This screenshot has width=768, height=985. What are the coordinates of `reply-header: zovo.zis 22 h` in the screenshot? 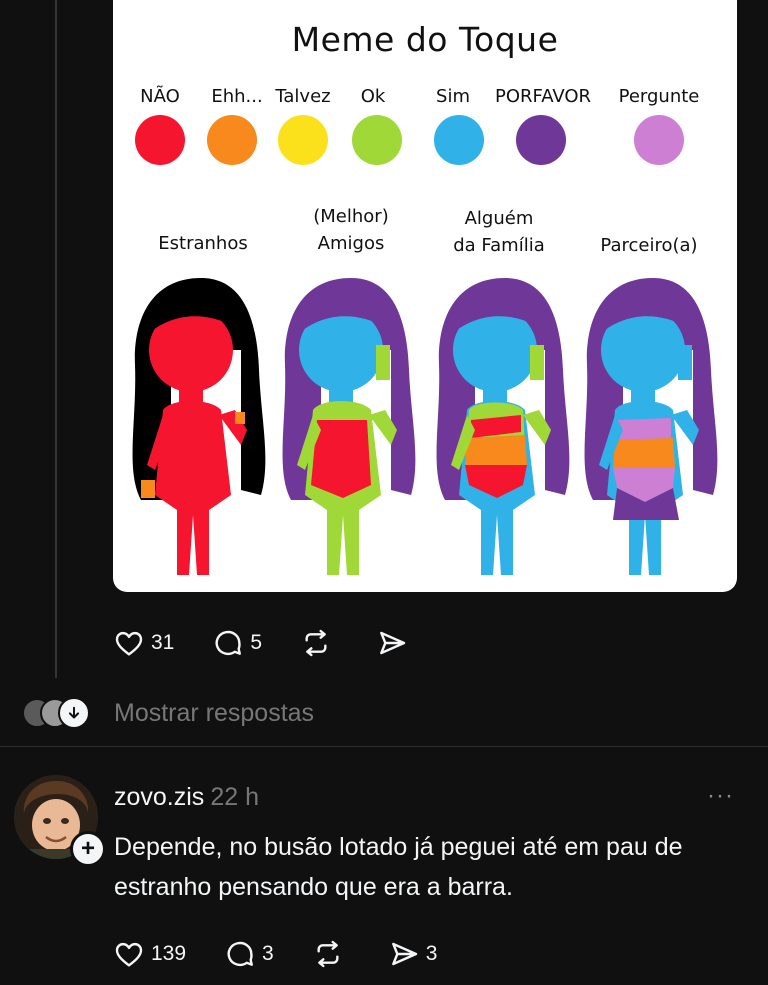 It's located at (186, 797).